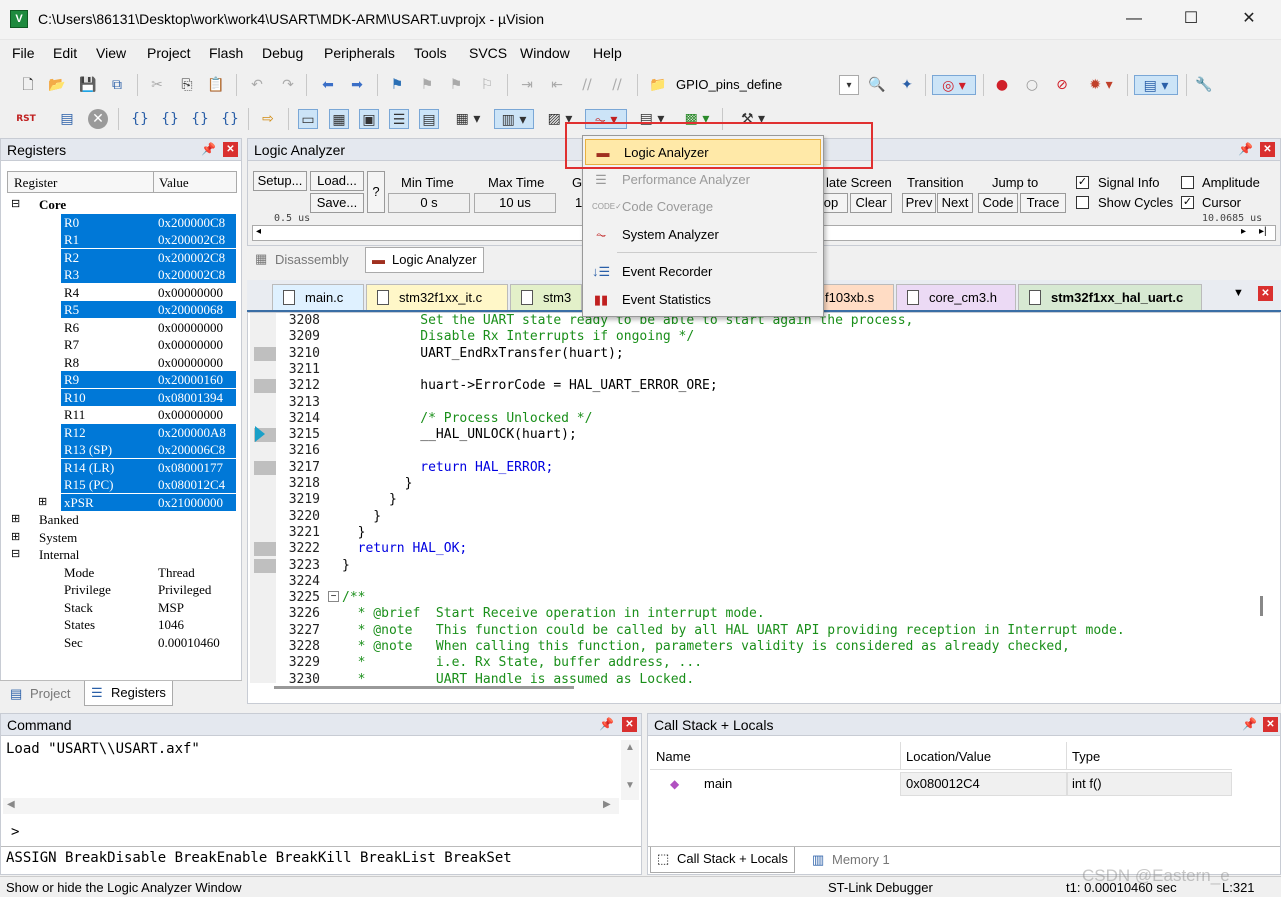 This screenshot has height=897, width=1281. Describe the element at coordinates (125, 275) in the screenshot. I see `register-row: R3 0x200002C8` at that location.